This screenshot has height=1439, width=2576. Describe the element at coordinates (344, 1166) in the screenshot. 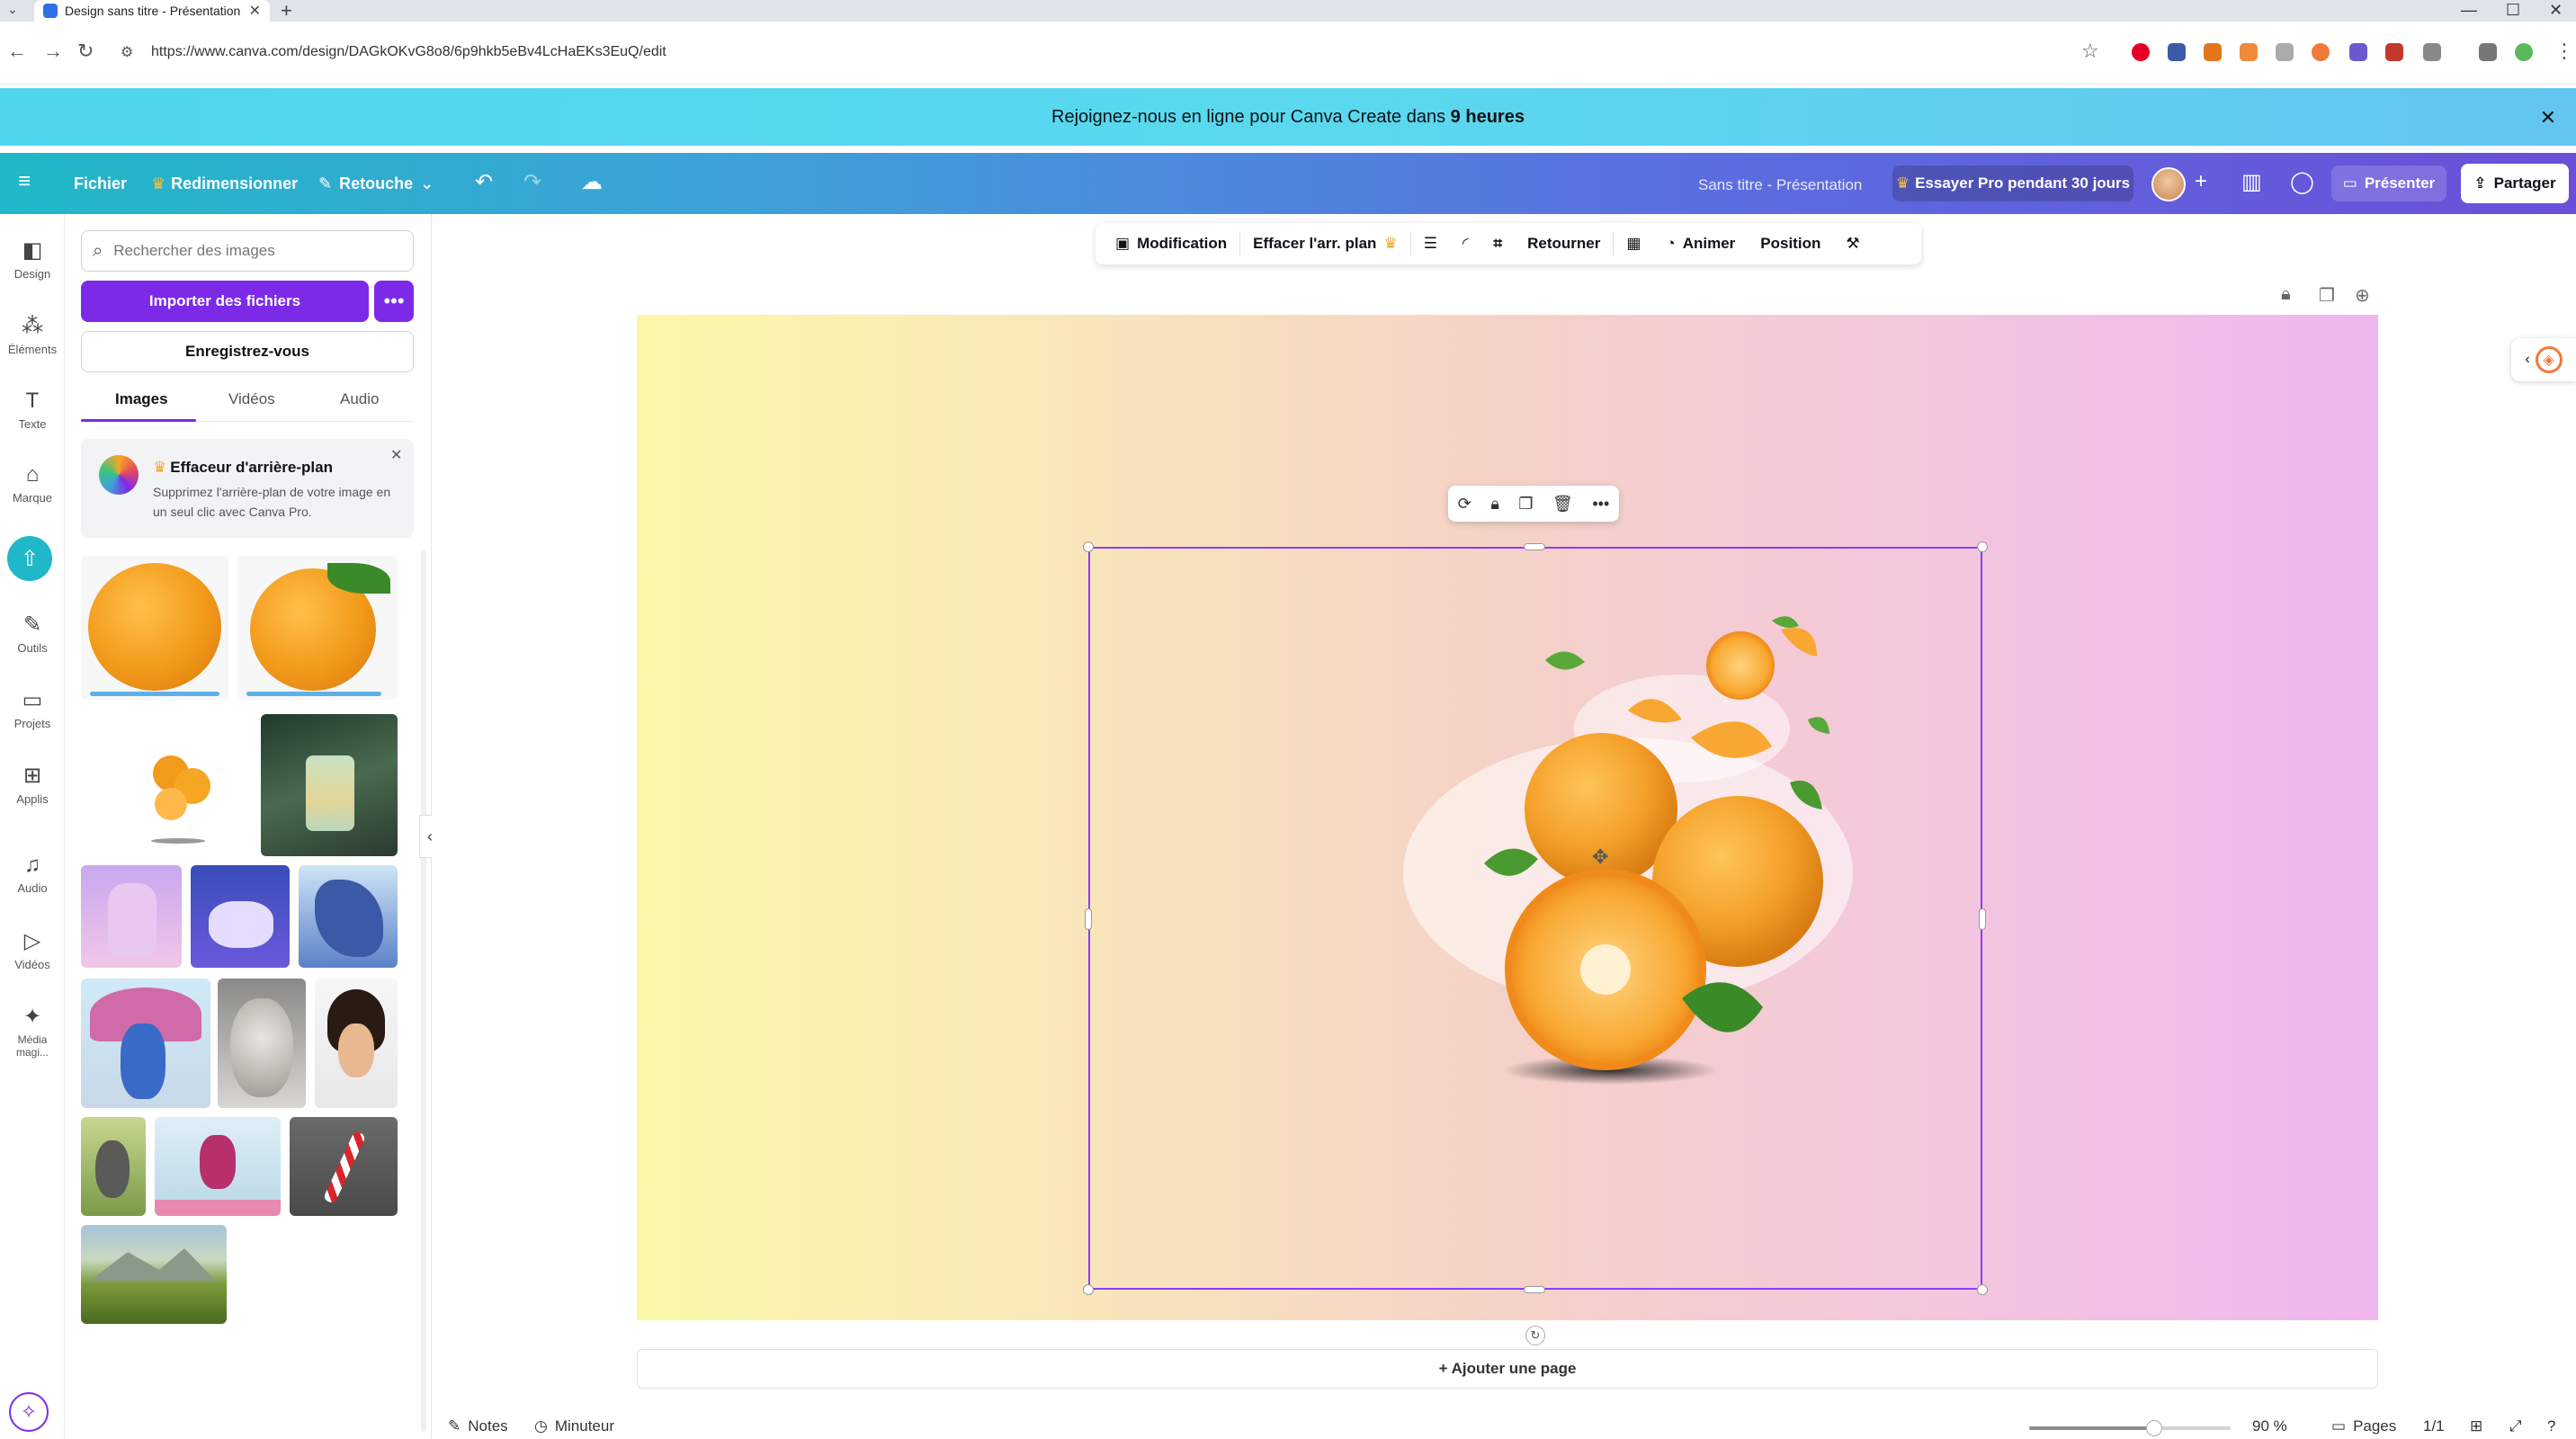

I see `image-thumbnail-candy-cane` at that location.